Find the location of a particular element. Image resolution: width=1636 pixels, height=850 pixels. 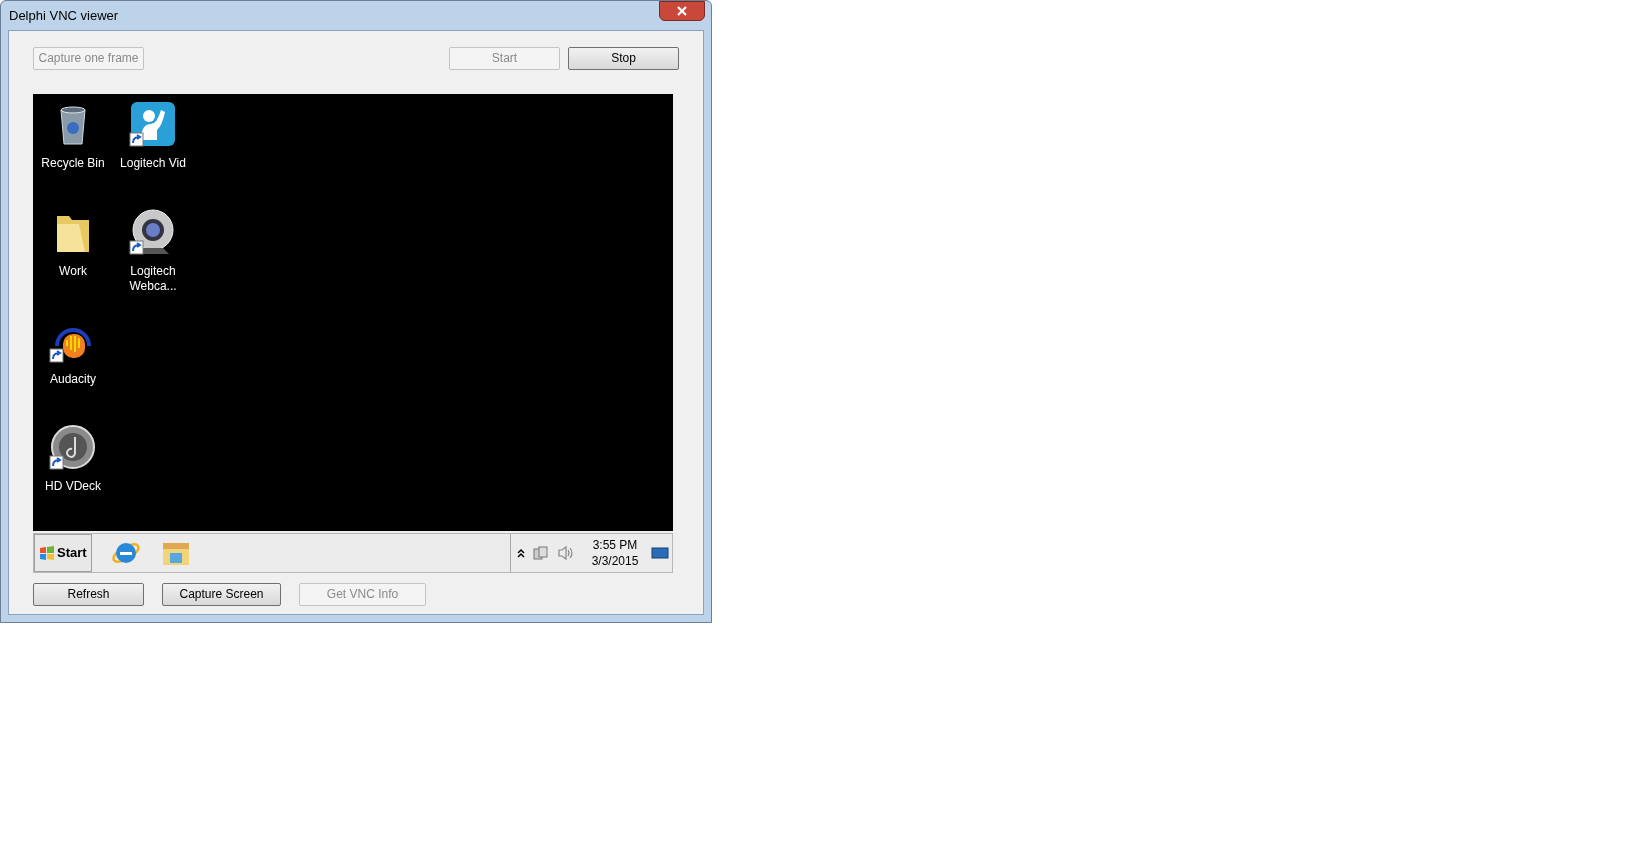

desktop-icon-label: HD VDeck is located at coordinates (73, 487).